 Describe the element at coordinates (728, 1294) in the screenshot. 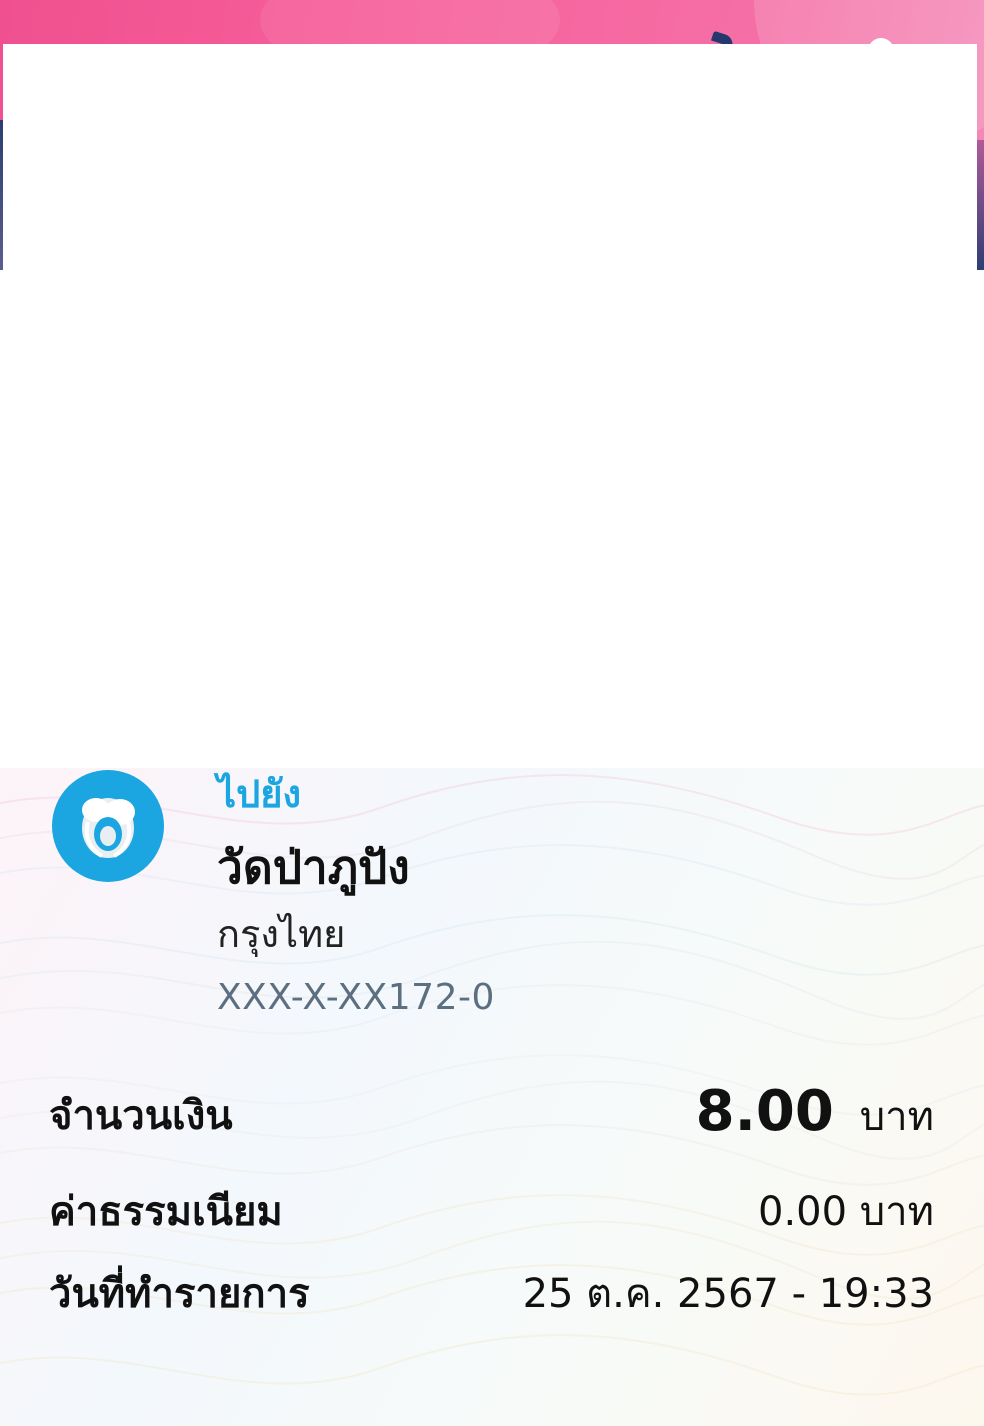

I see `transaction-date-value: 25 ต.ค. 2567 - 19:33` at that location.